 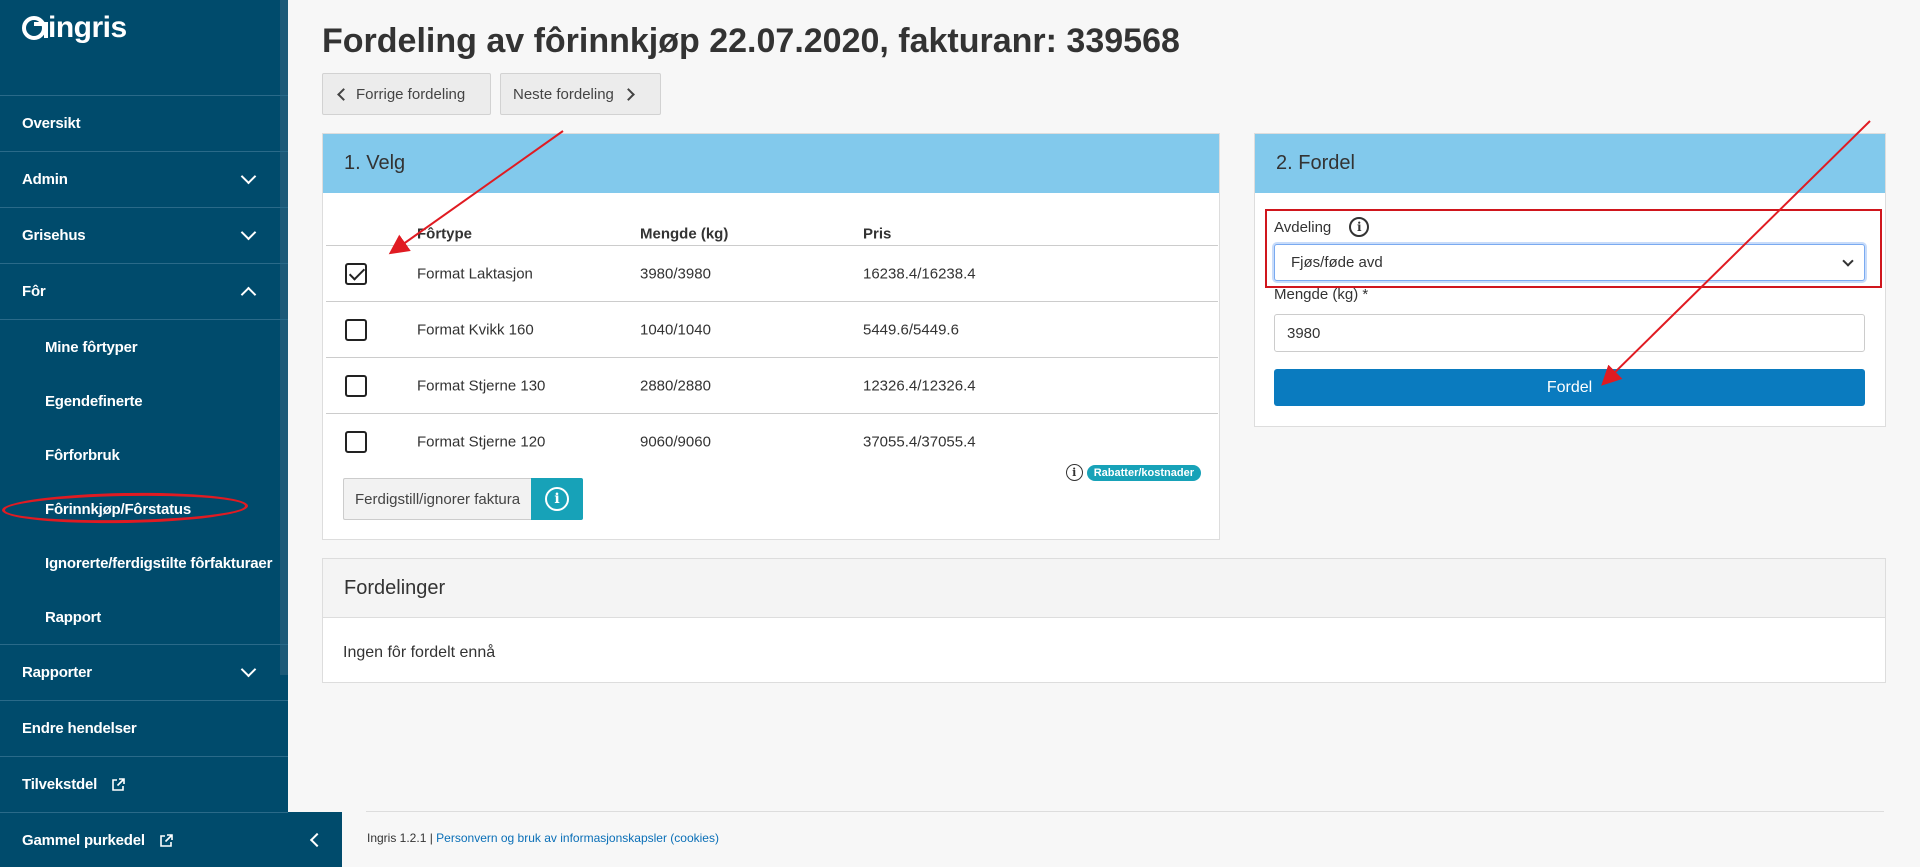 I want to click on button-label: Neste fordeling, so click(x=563, y=94).